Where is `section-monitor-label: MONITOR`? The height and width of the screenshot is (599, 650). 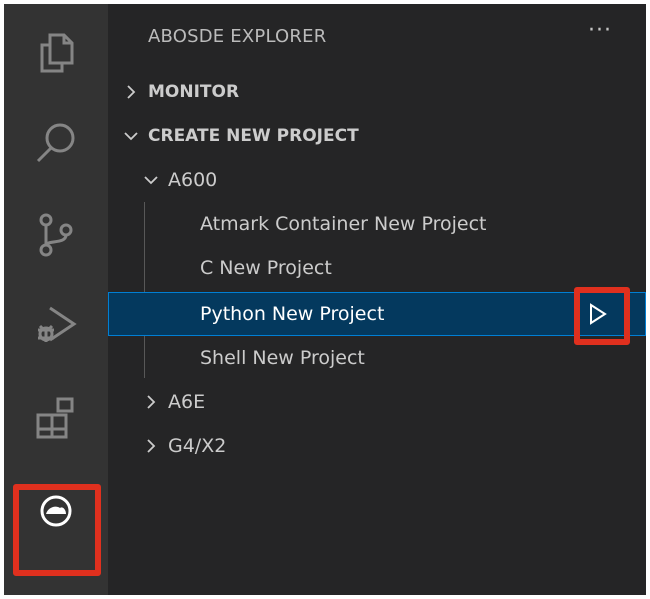 section-monitor-label: MONITOR is located at coordinates (194, 92).